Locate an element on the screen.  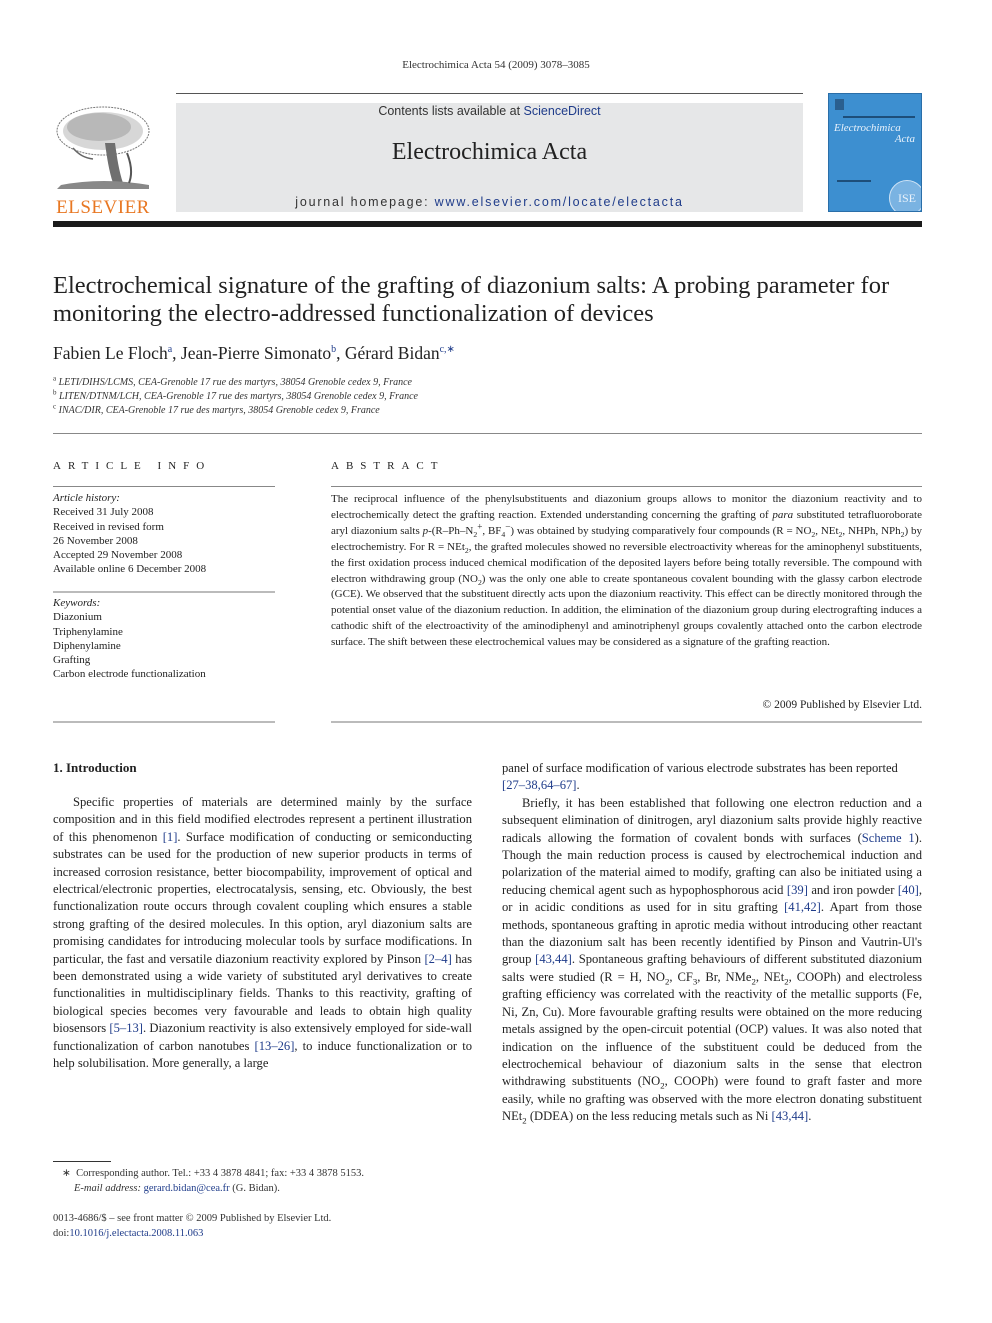
history-label: Article history: is located at coordinates (86, 498).